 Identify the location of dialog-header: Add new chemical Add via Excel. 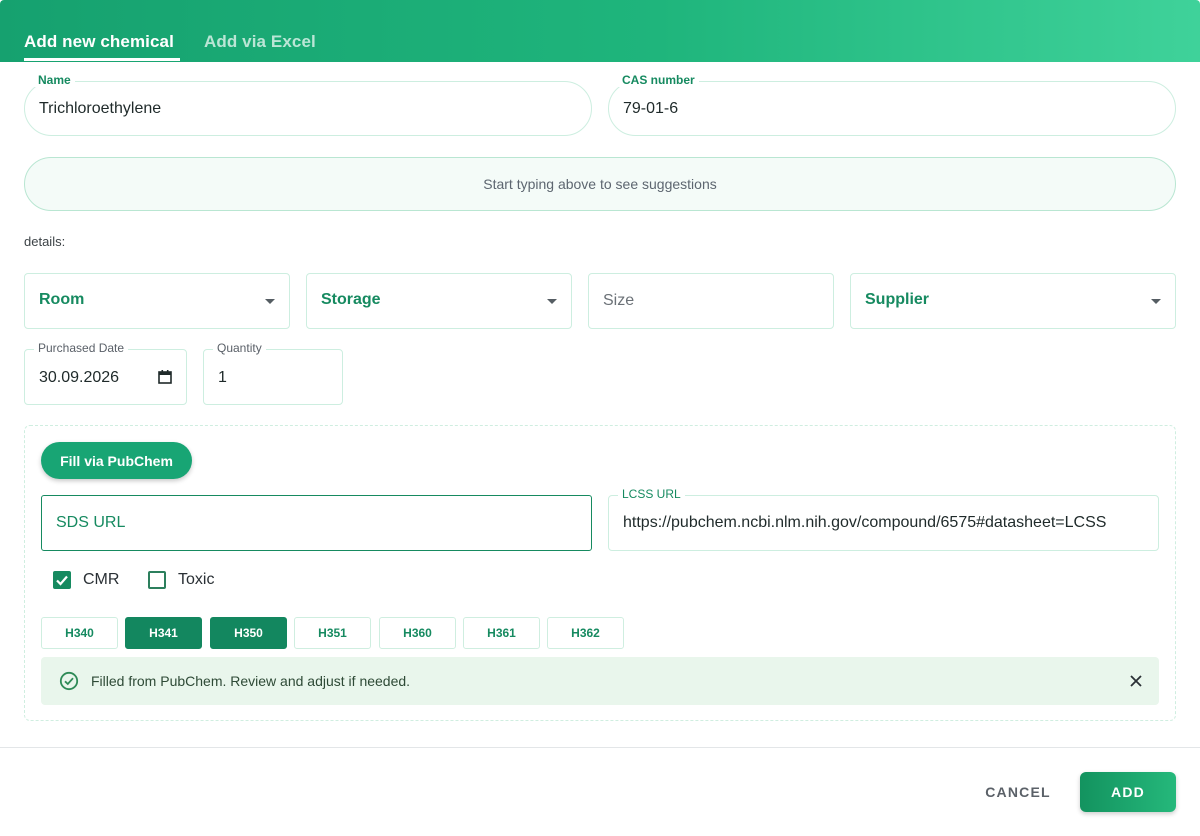
(600, 31).